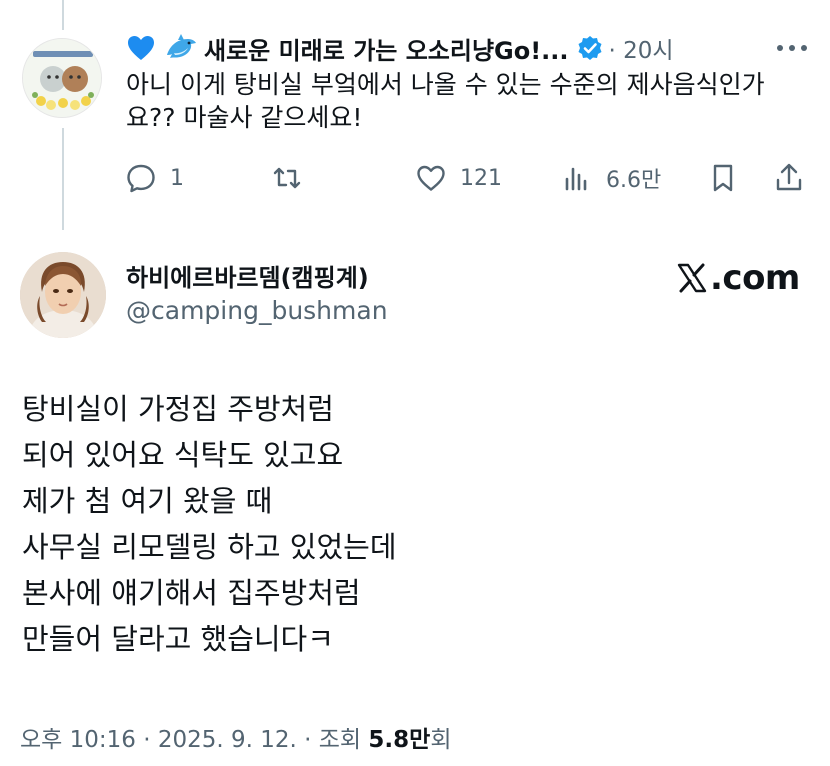 The height and width of the screenshot is (766, 830). I want to click on author-avatar, so click(63, 295).